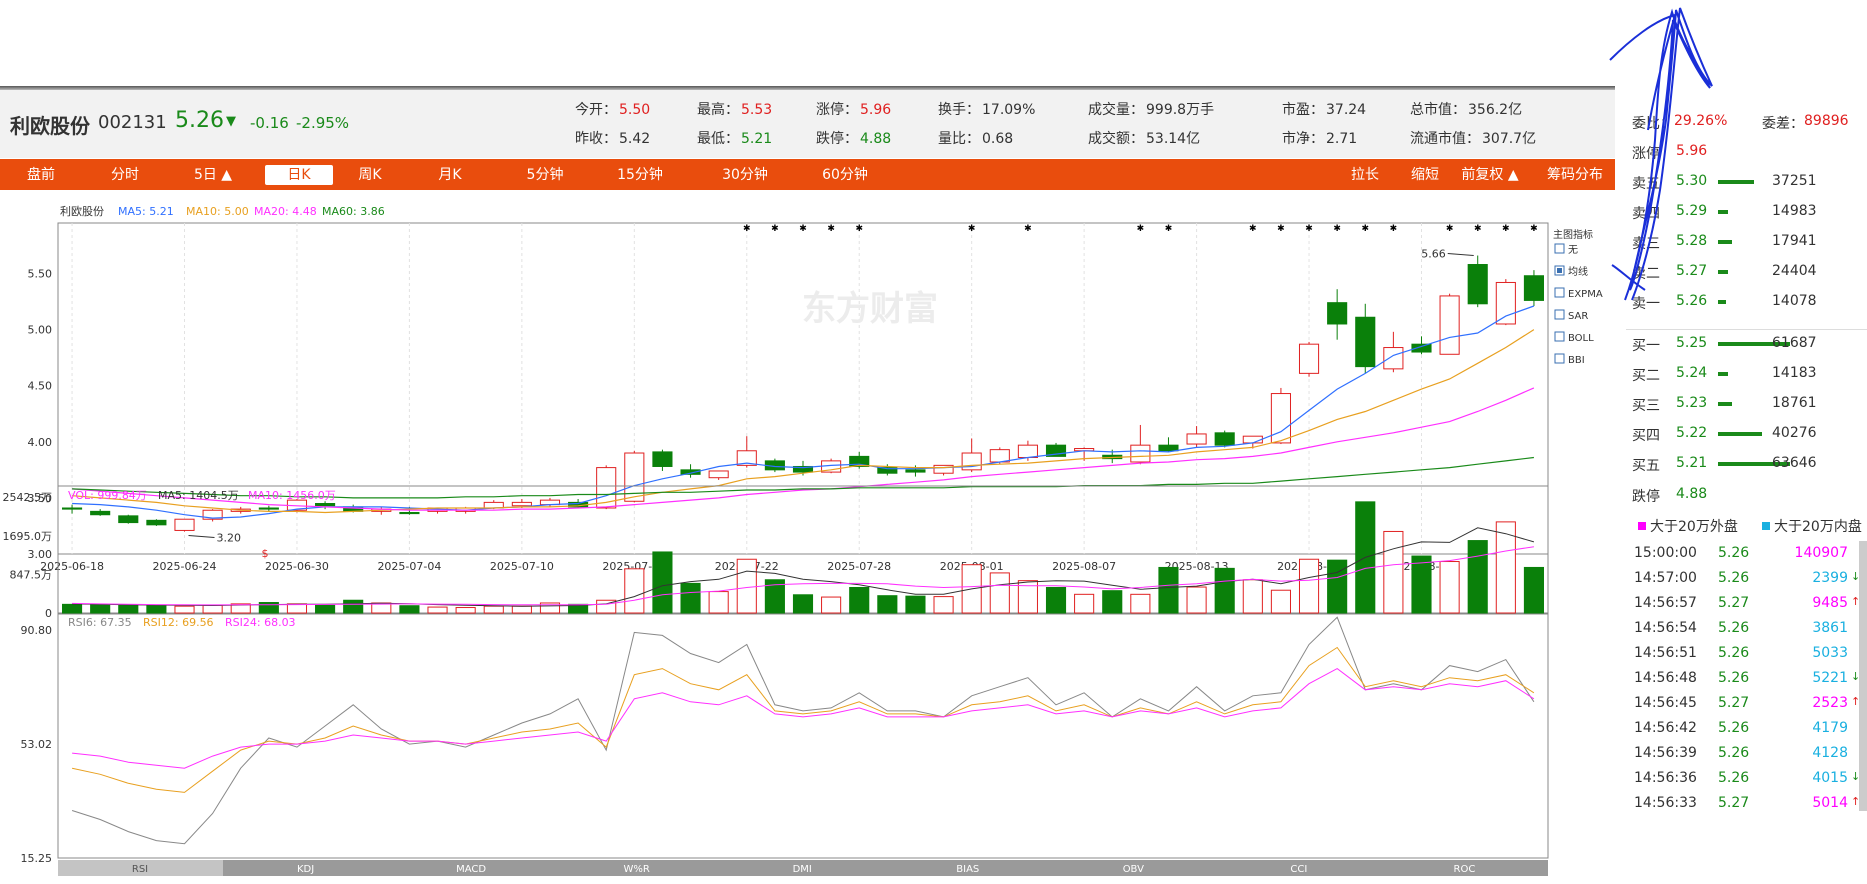  What do you see at coordinates (125, 175) in the screenshot?
I see `tab-period: 分时` at bounding box center [125, 175].